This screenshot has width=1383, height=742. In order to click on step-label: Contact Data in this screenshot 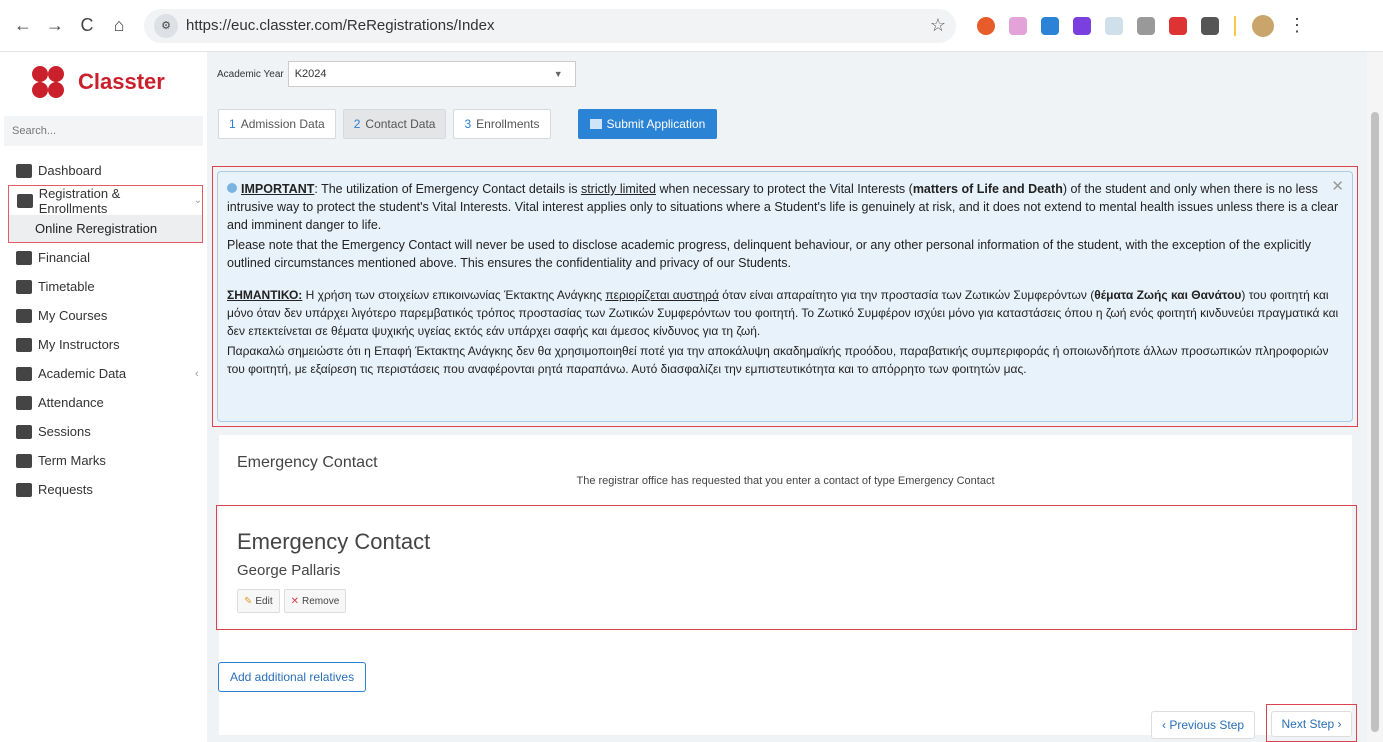, I will do `click(400, 124)`.